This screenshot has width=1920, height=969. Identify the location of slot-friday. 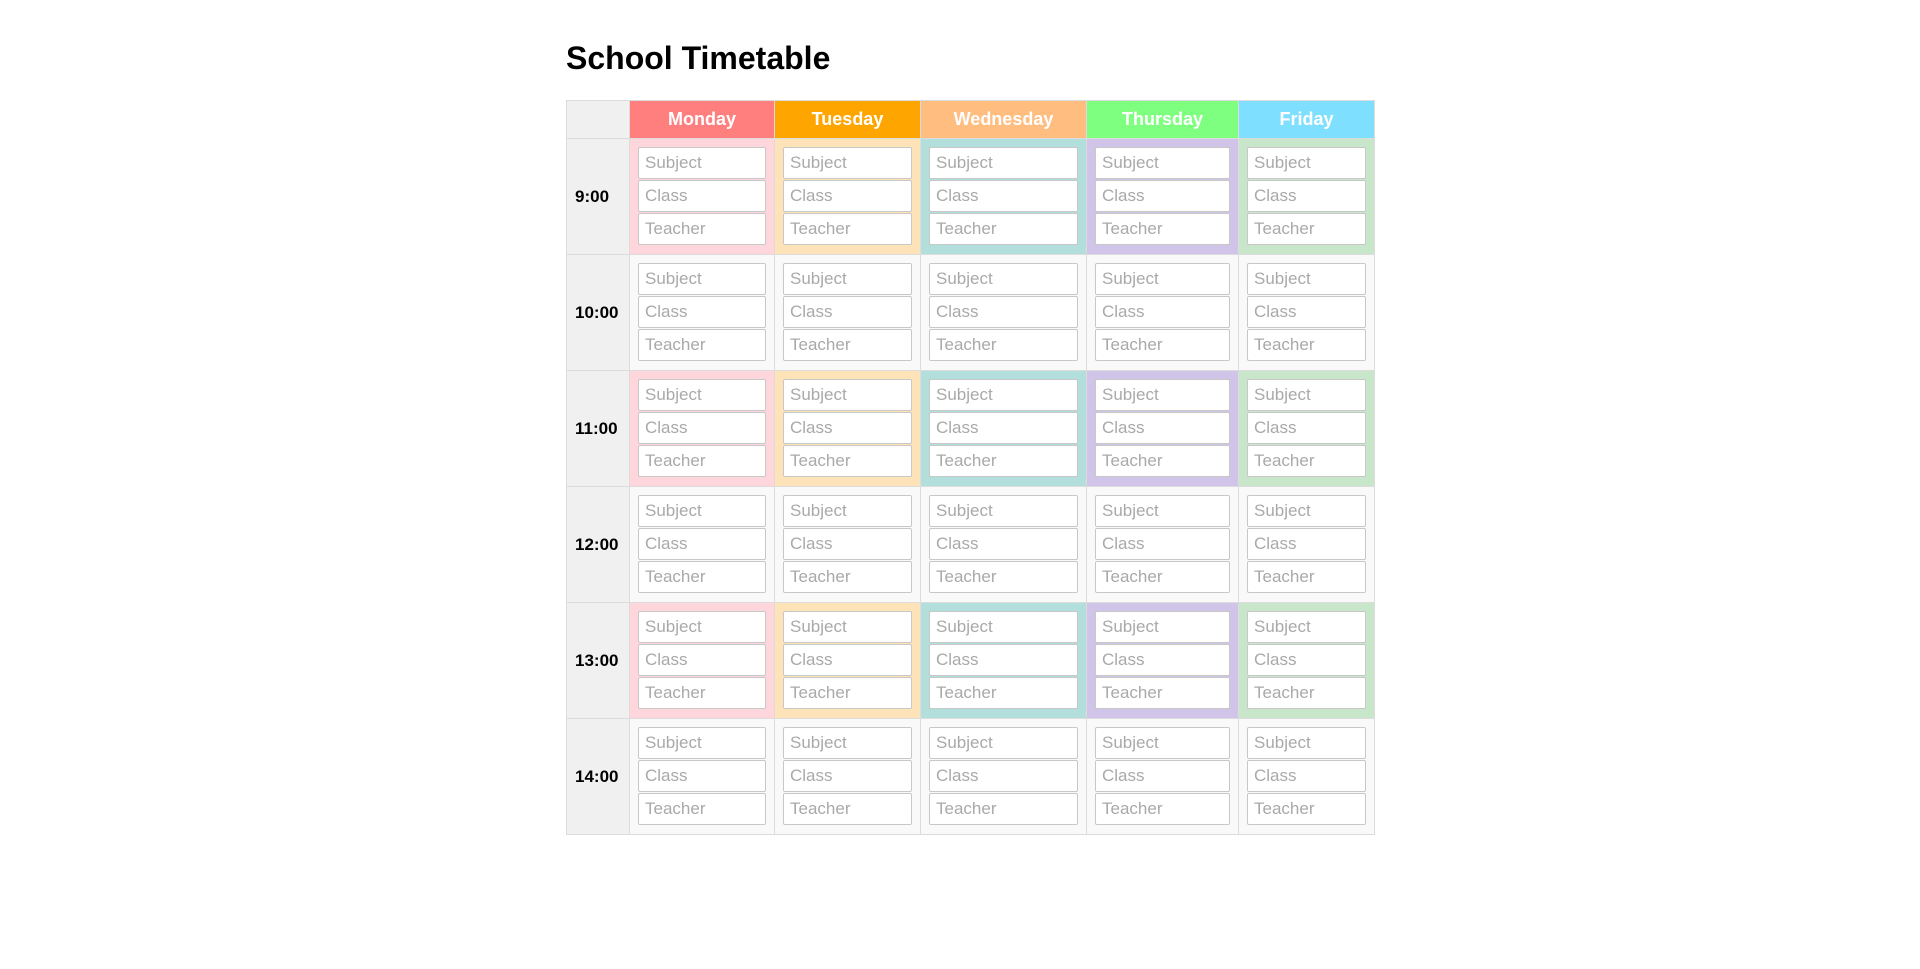
(1306, 312).